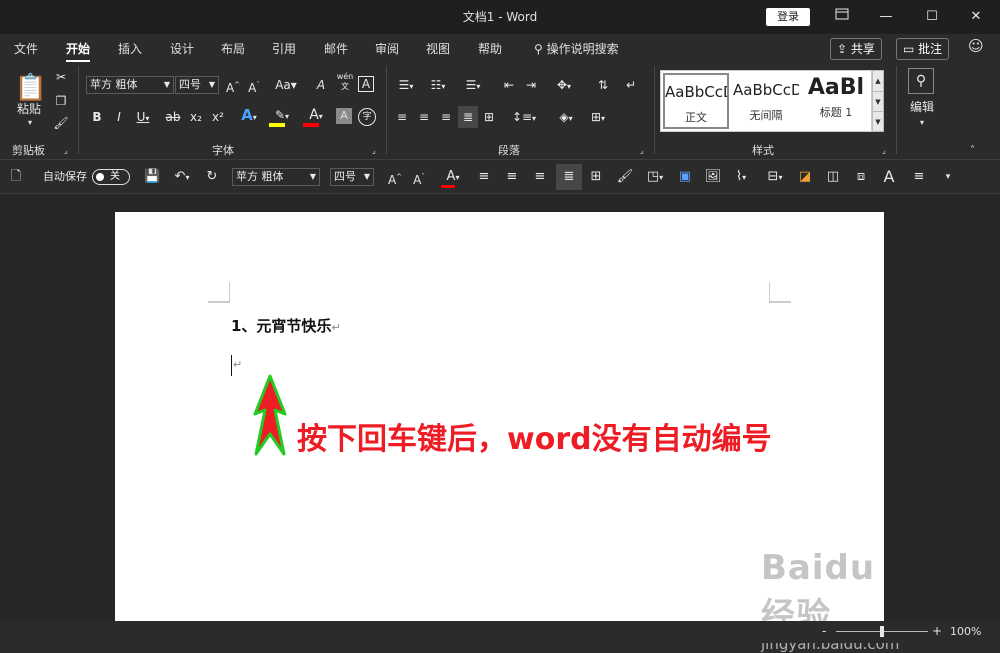  What do you see at coordinates (143, 117) in the screenshot?
I see `underline-button: U▾` at bounding box center [143, 117].